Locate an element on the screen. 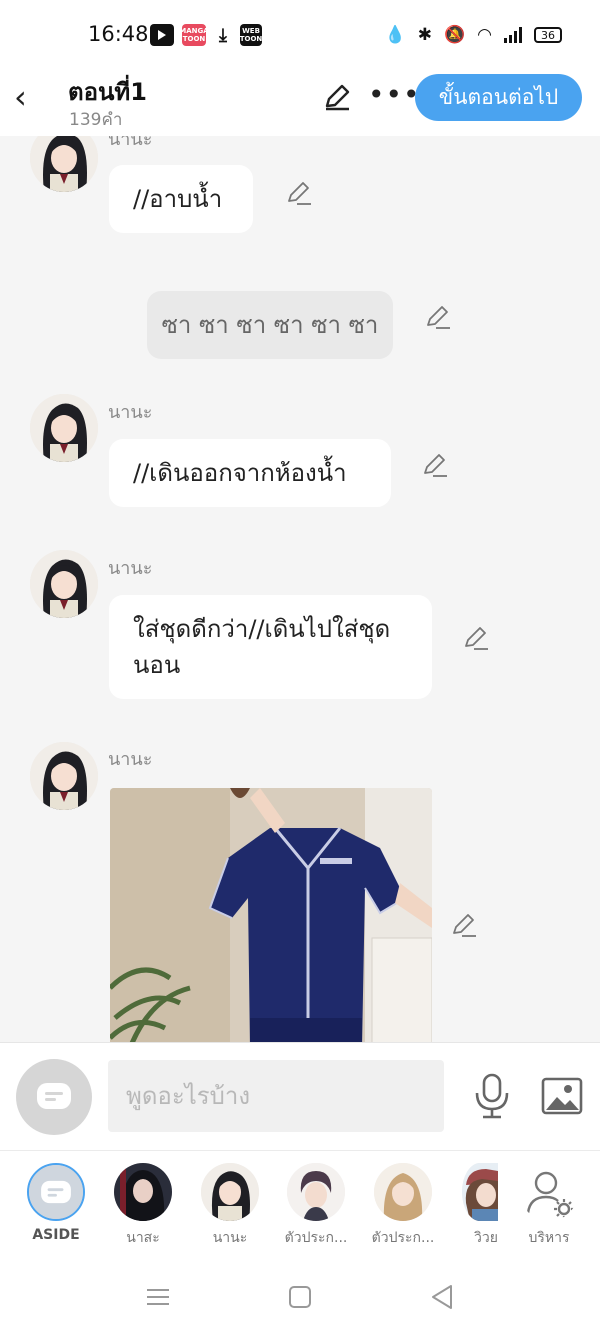  status-time: 16:48 is located at coordinates (118, 34).